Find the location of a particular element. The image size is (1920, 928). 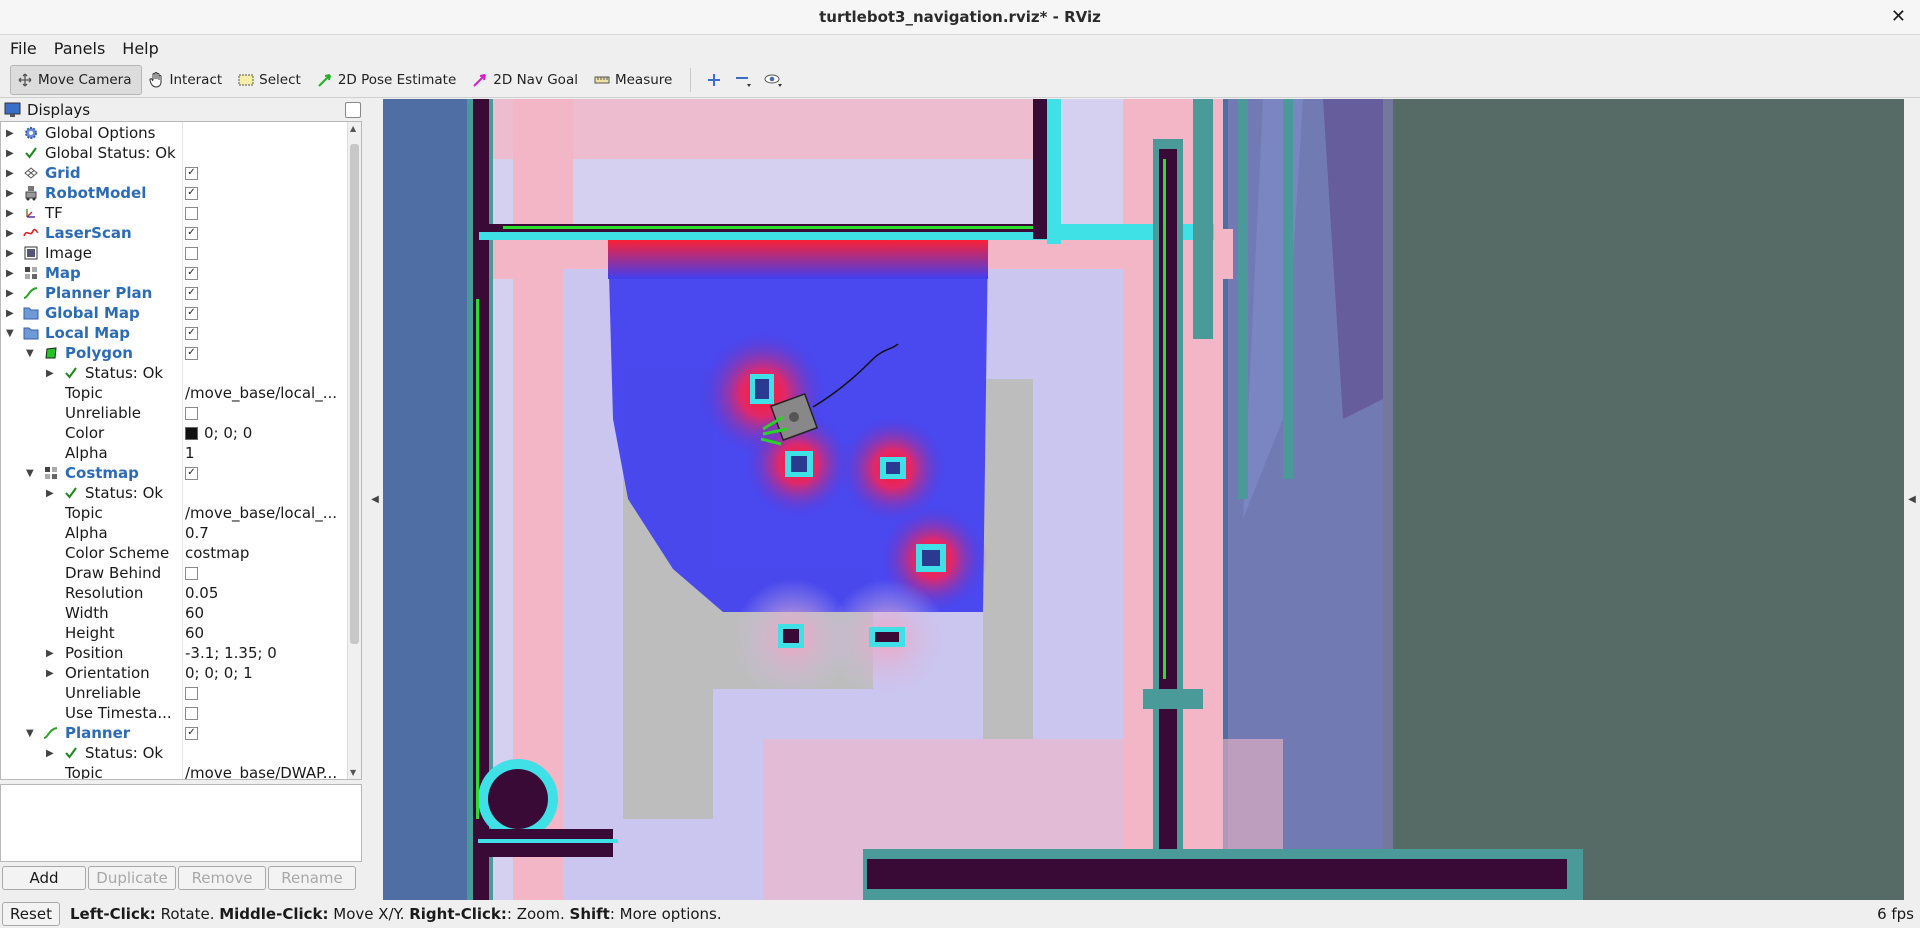

column-divider is located at coordinates (182, 450).